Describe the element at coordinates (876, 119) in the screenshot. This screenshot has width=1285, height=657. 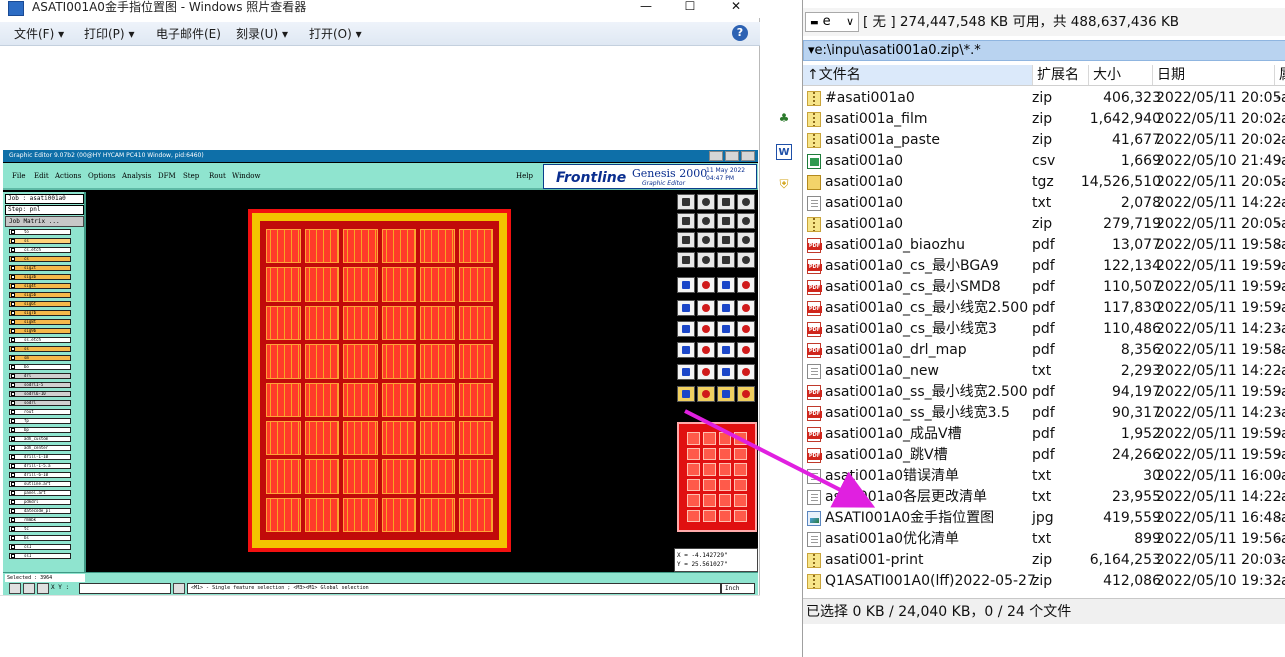
I see `file-name: asati001a_film` at that location.